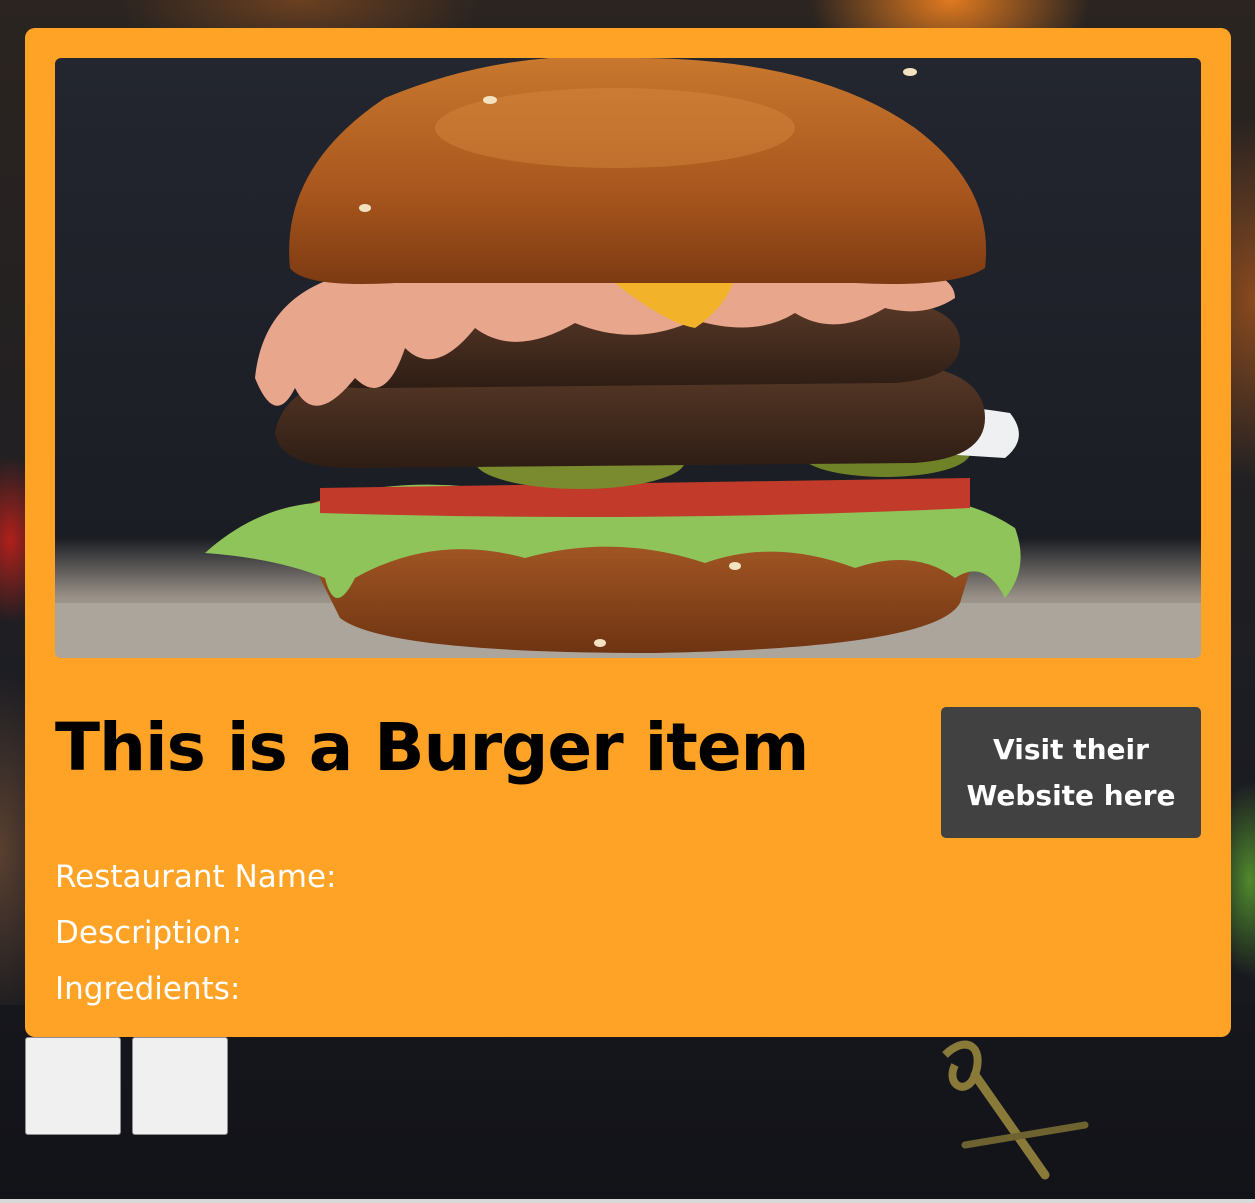 The height and width of the screenshot is (1203, 1255). Describe the element at coordinates (1071, 772) in the screenshot. I see `visit-website-button: Visit their Website here` at that location.